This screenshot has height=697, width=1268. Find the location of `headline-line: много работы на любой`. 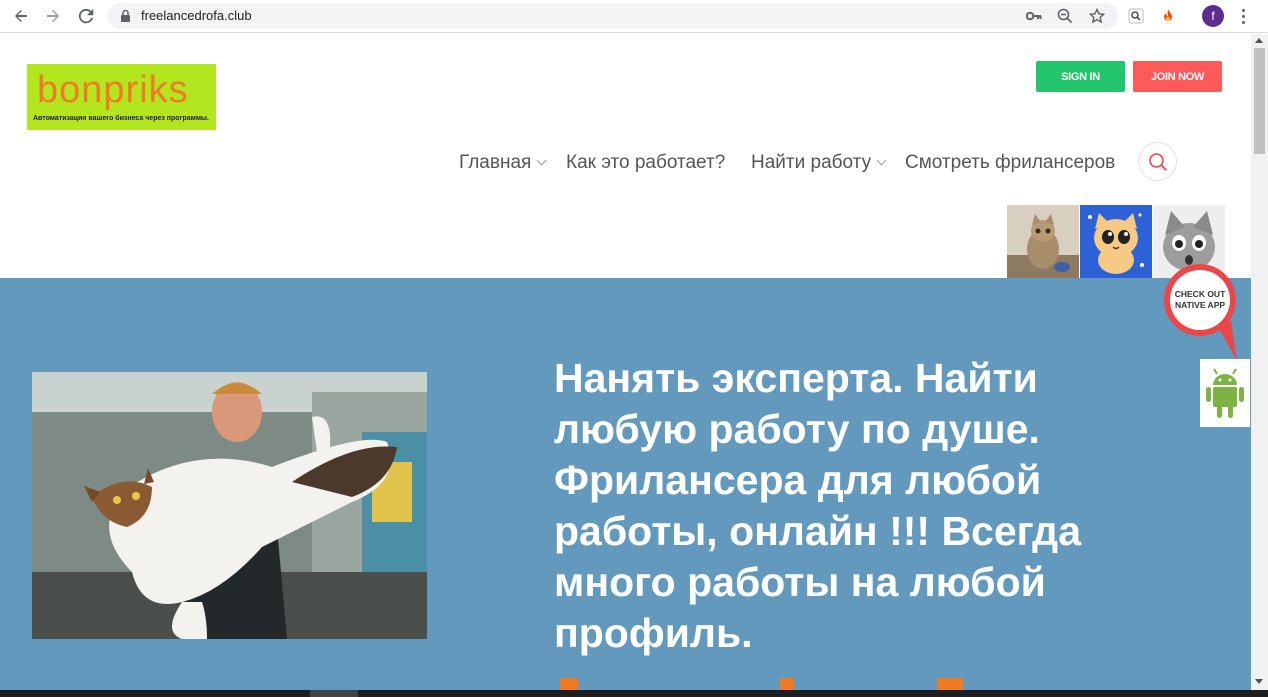

headline-line: много работы на любой is located at coordinates (800, 582).